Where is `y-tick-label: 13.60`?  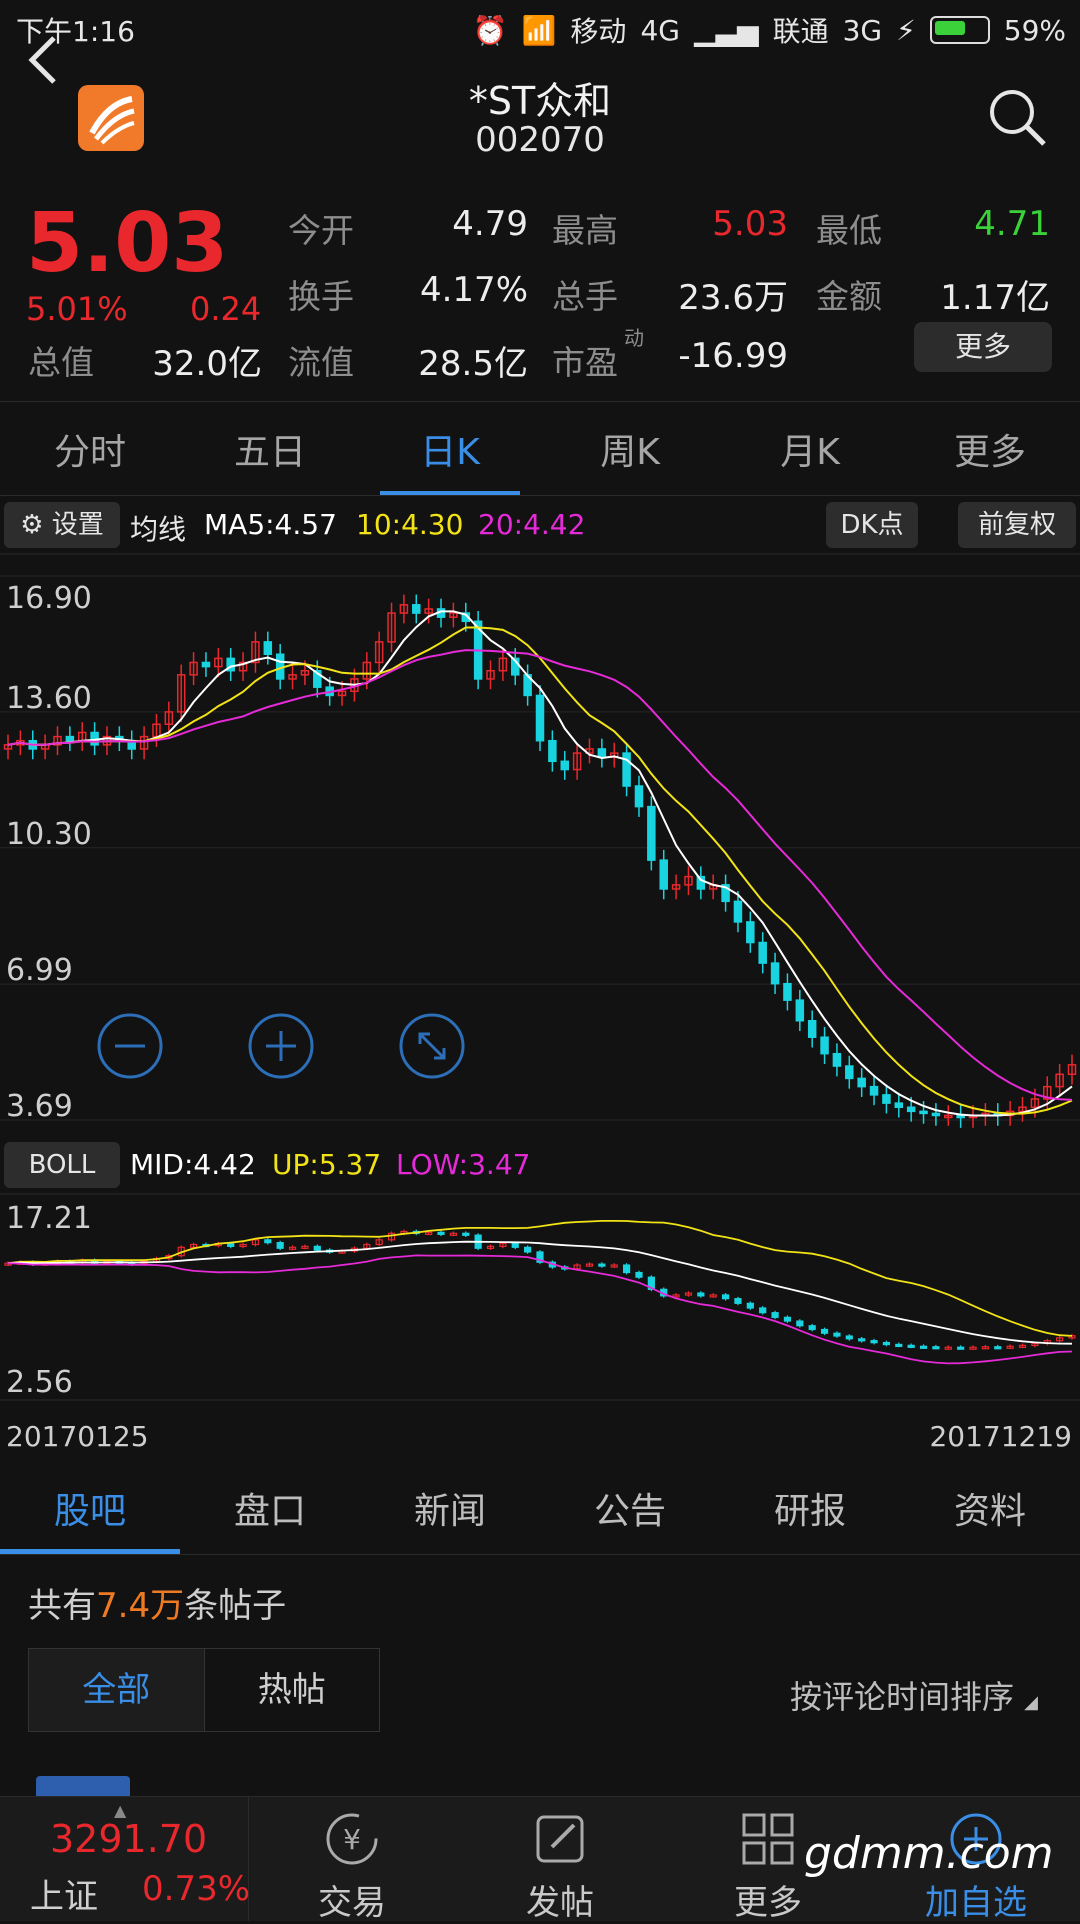 y-tick-label: 13.60 is located at coordinates (49, 698).